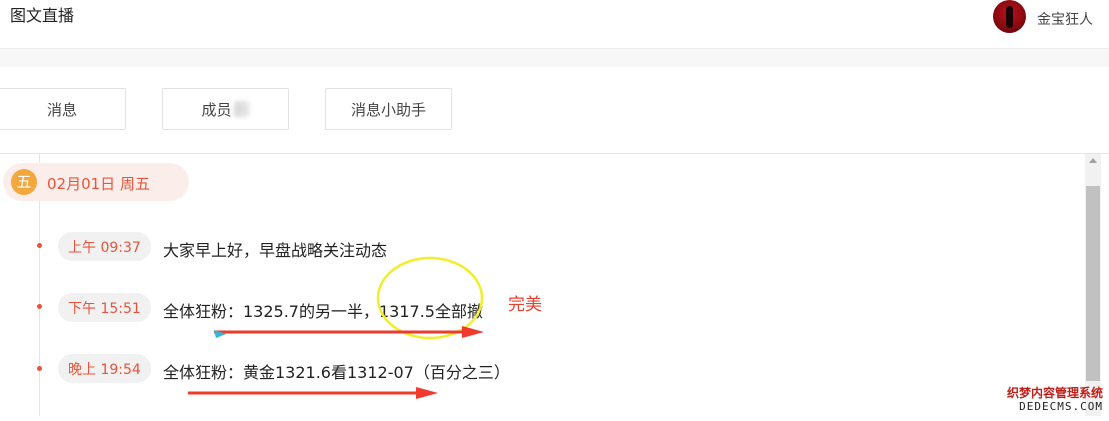 This screenshot has height=421, width=1109. I want to click on message-text: 大家早上好，早盘战略关注动态, so click(275, 250).